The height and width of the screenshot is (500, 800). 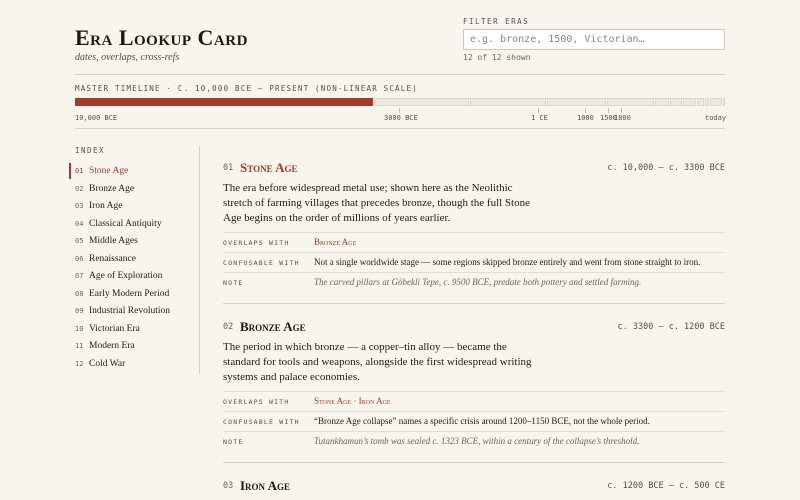 What do you see at coordinates (228, 168) in the screenshot?
I see `entry-number: 01` at bounding box center [228, 168].